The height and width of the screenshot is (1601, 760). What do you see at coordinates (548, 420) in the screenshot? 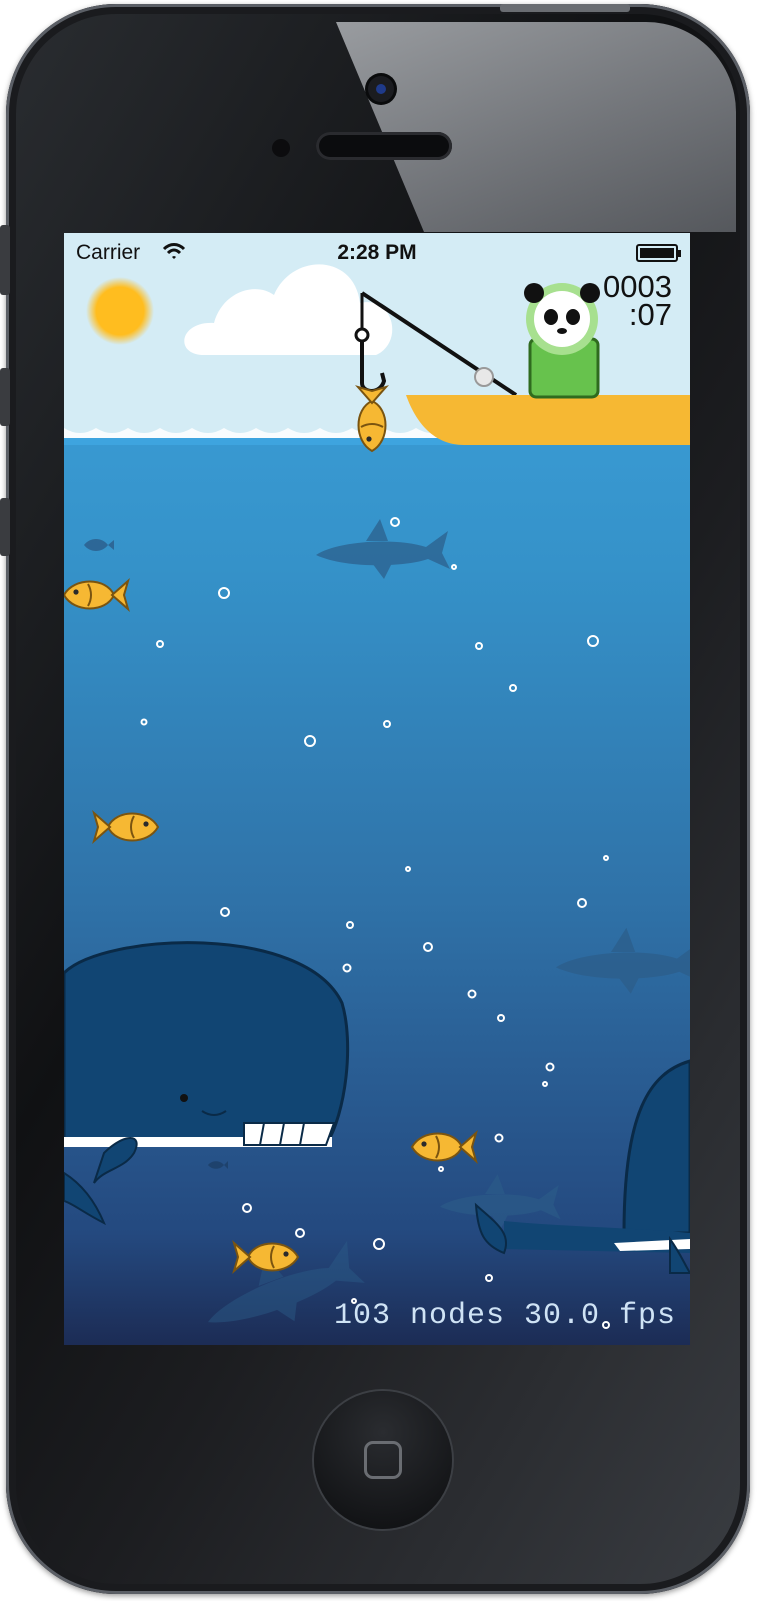
I see `boat` at bounding box center [548, 420].